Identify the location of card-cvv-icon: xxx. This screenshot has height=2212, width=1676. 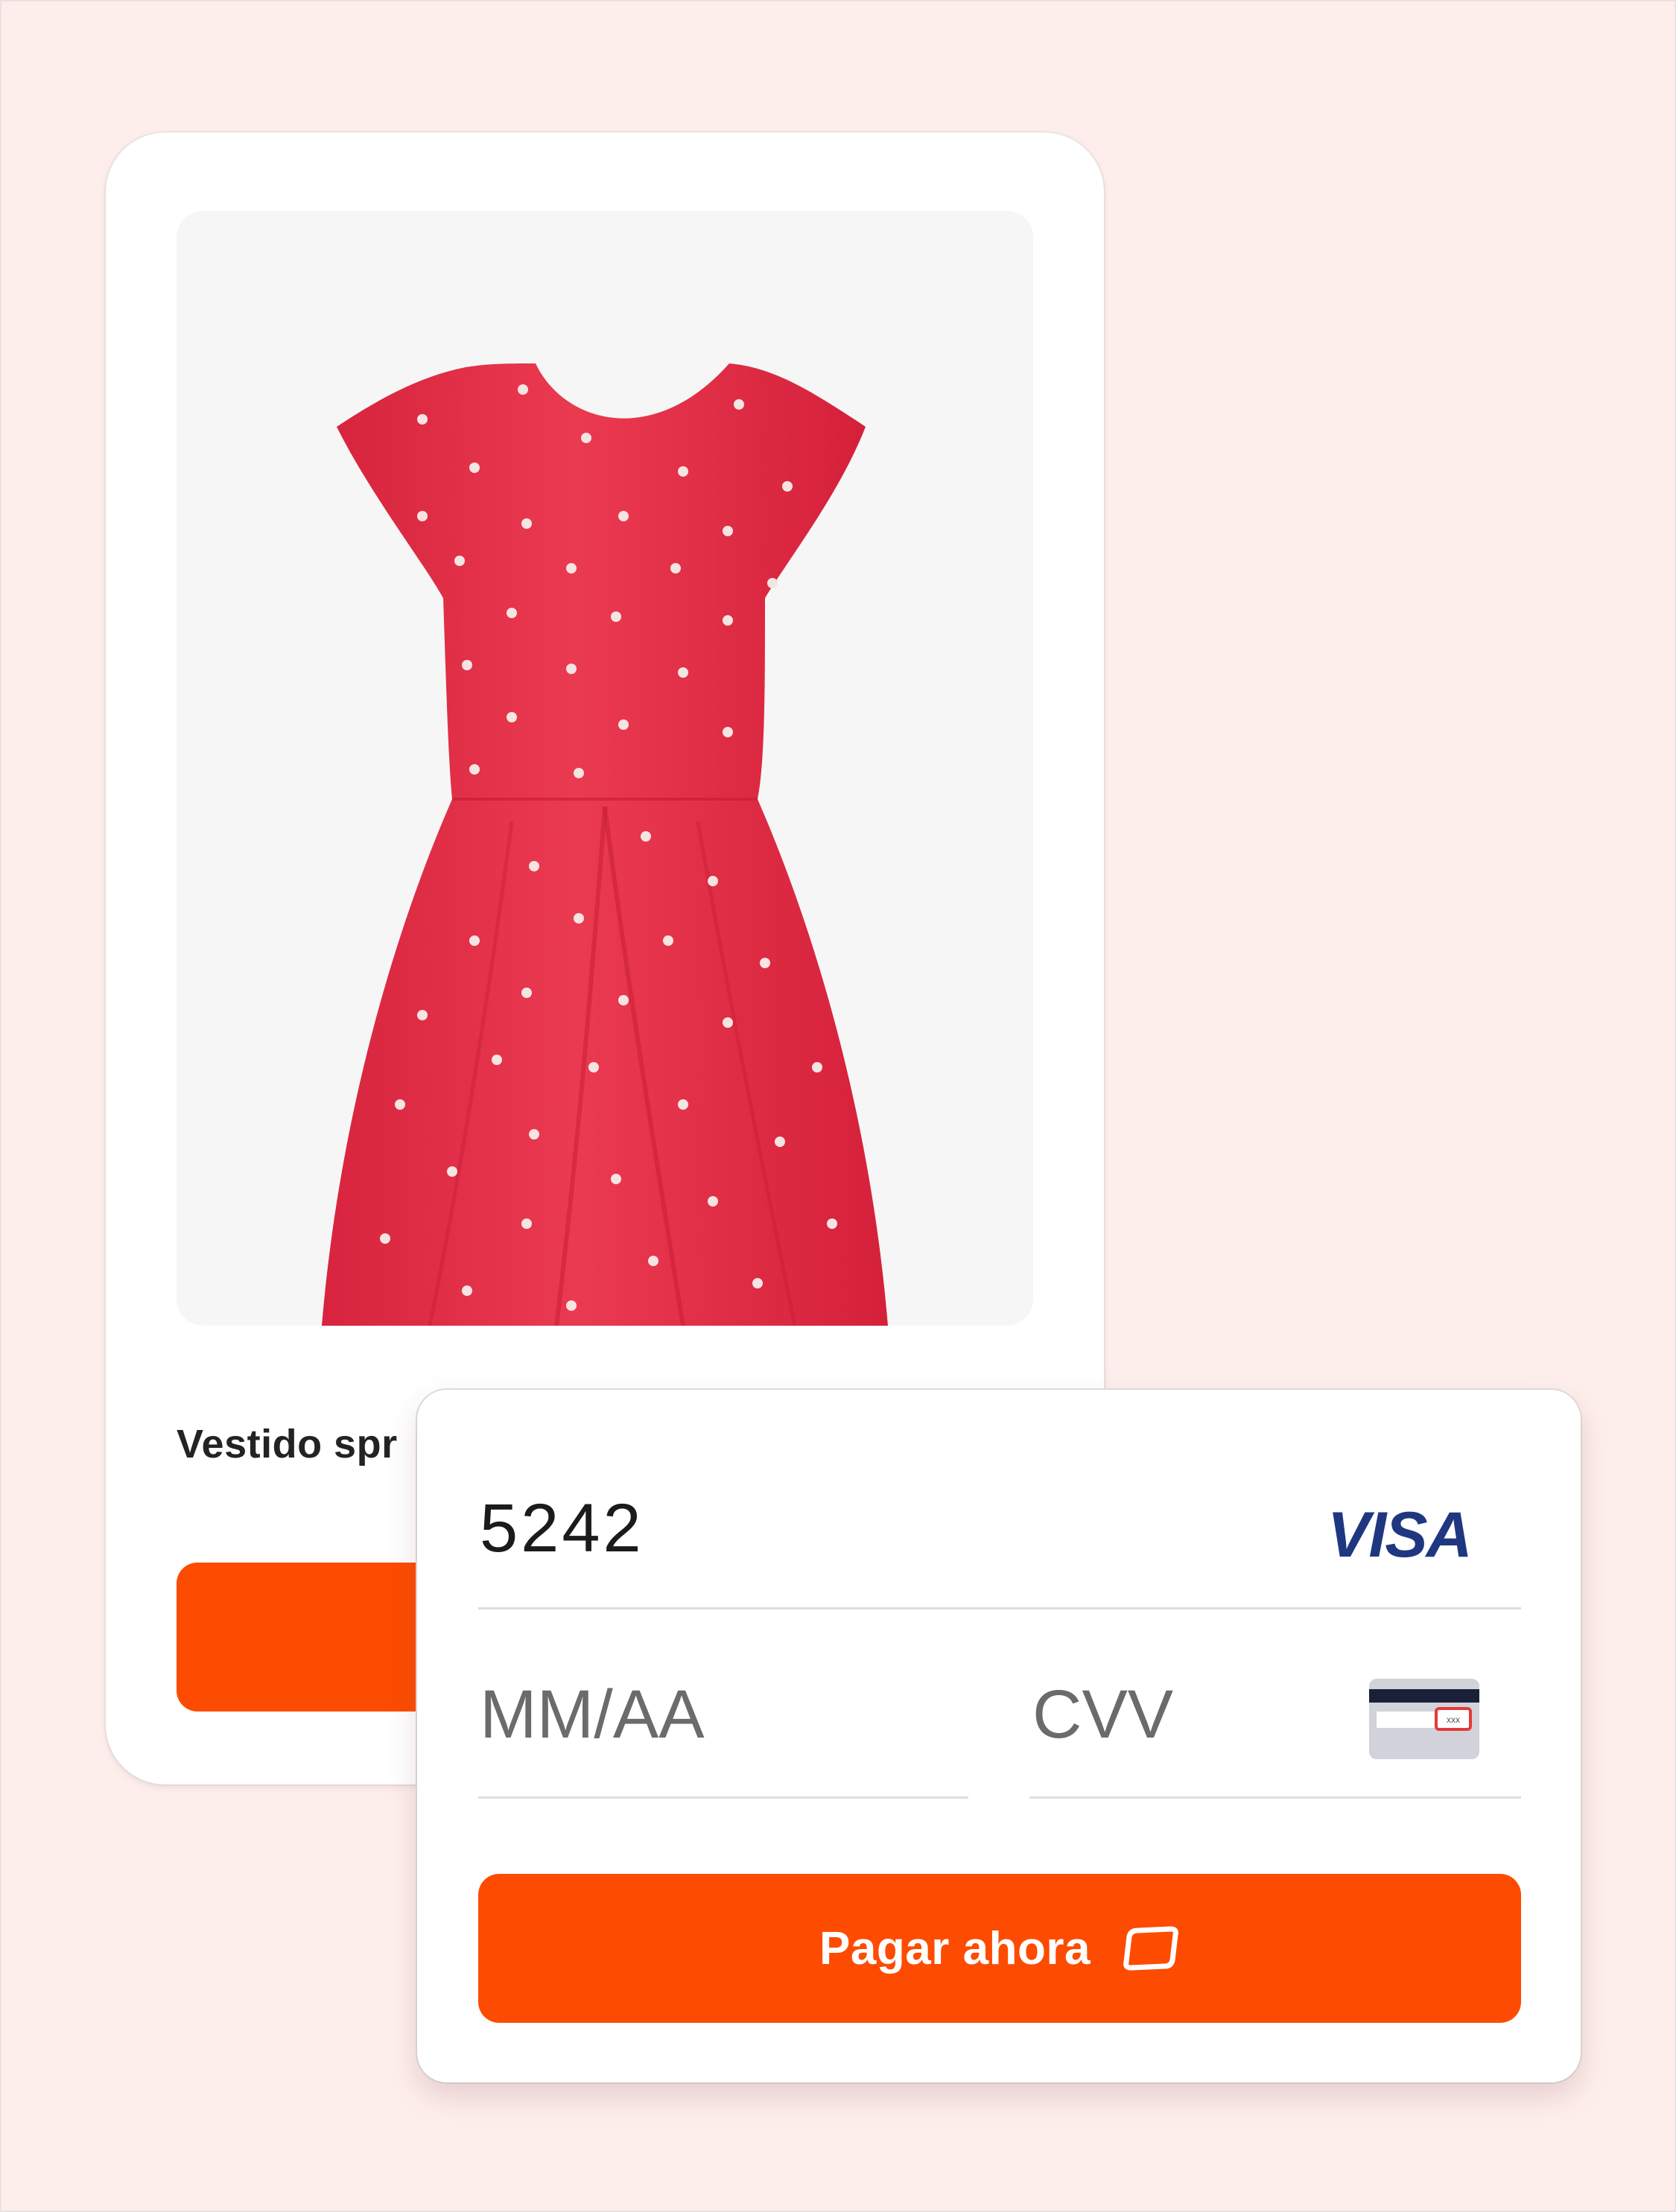
(1425, 1720).